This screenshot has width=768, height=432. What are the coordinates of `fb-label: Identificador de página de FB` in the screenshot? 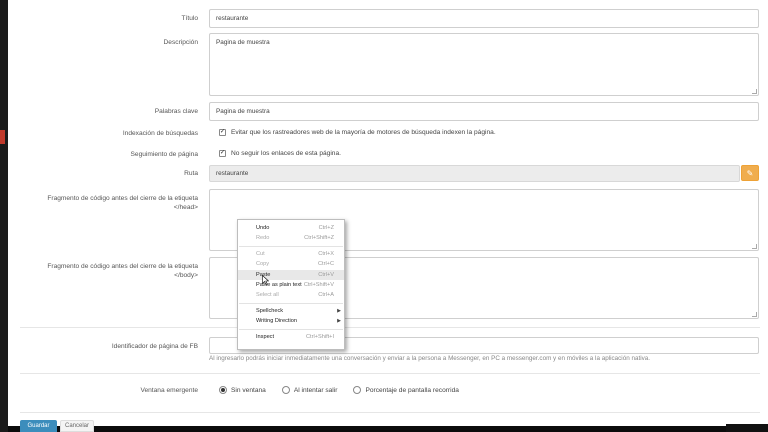 It's located at (154, 346).